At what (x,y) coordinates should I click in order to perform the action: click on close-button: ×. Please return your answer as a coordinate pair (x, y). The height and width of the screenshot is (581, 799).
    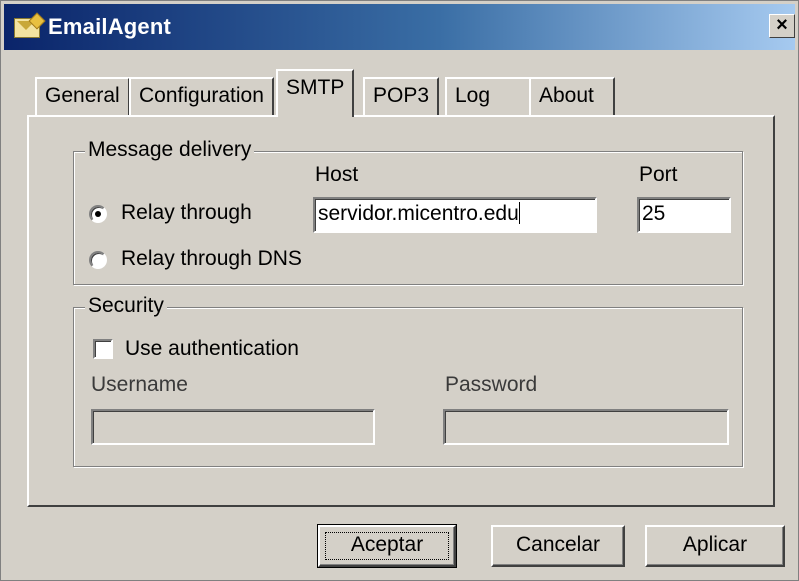
    Looking at the image, I should click on (782, 26).